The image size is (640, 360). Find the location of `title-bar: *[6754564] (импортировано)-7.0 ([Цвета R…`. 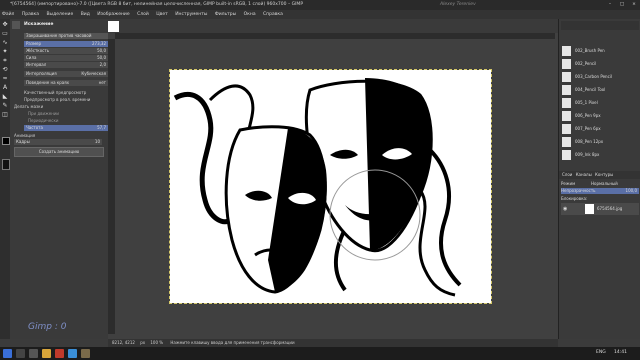

title-bar: *[6754564] (импортировано)-7.0 ([Цвета R… is located at coordinates (320, 5).